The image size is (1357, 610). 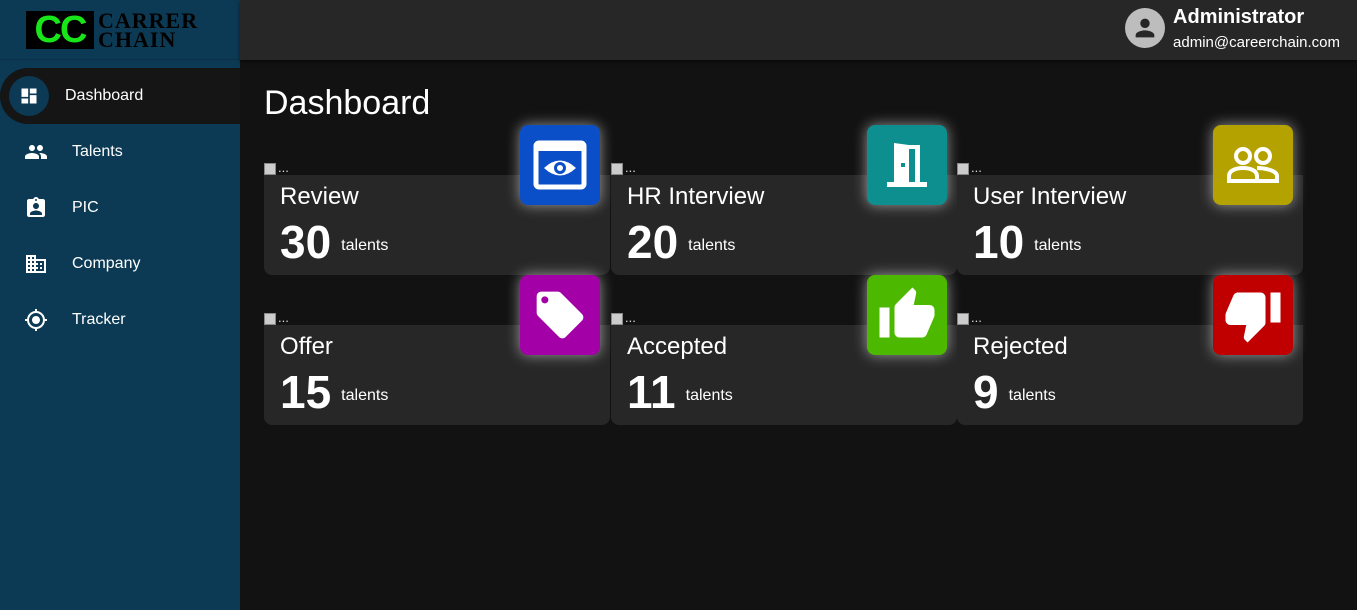 I want to click on sidebar-item-dashboard: Dashboard, so click(x=120, y=96).